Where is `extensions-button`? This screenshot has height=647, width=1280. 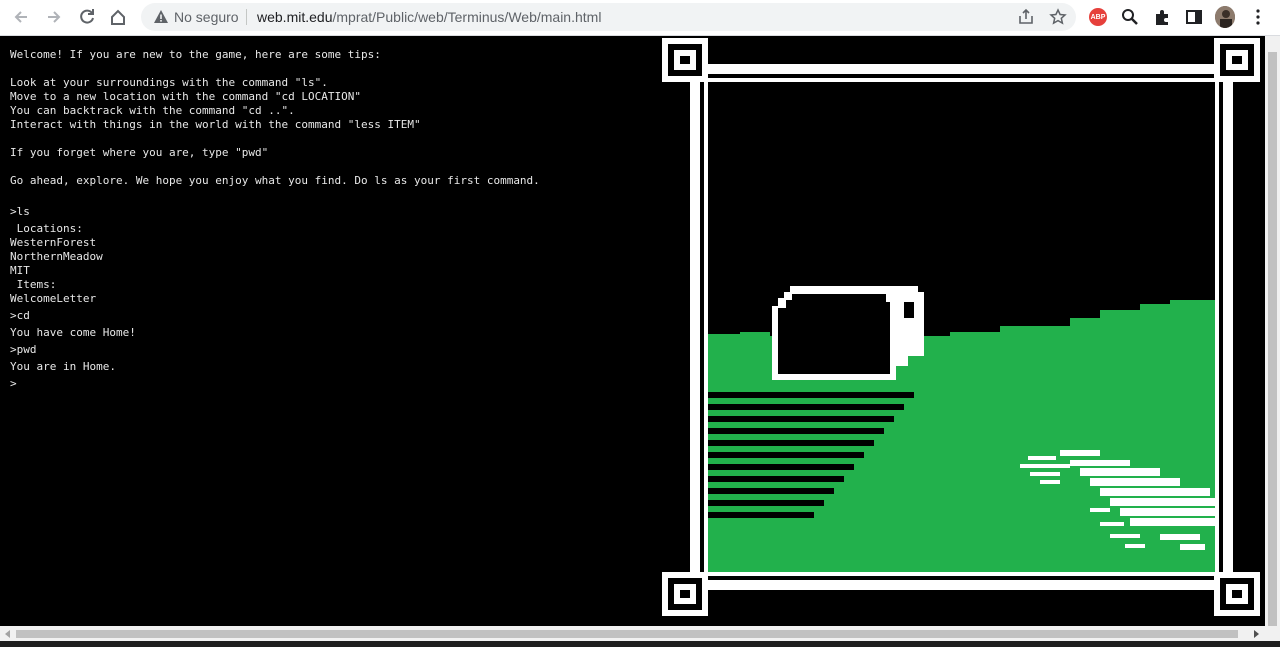 extensions-button is located at coordinates (1162, 17).